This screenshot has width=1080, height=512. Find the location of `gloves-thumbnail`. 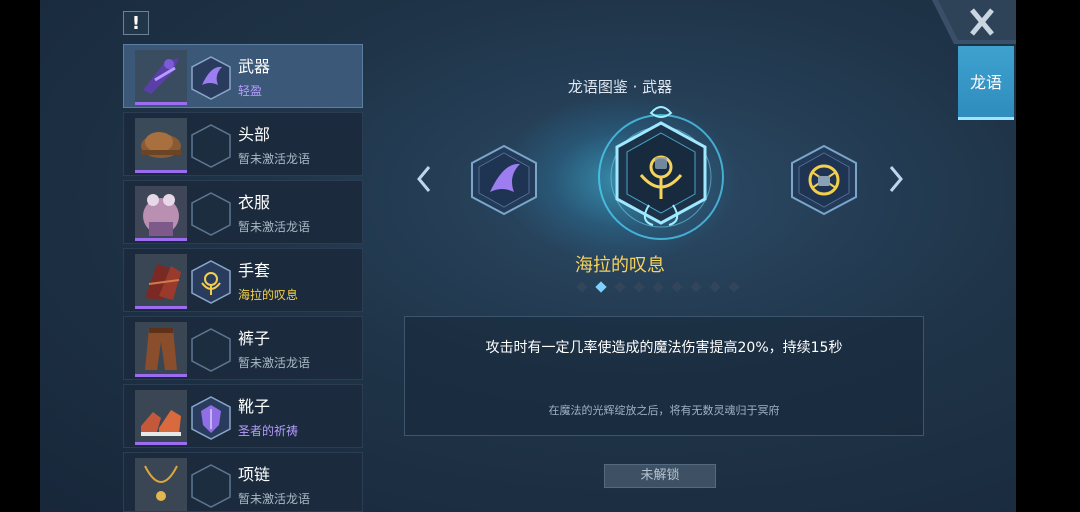

gloves-thumbnail is located at coordinates (161, 281).